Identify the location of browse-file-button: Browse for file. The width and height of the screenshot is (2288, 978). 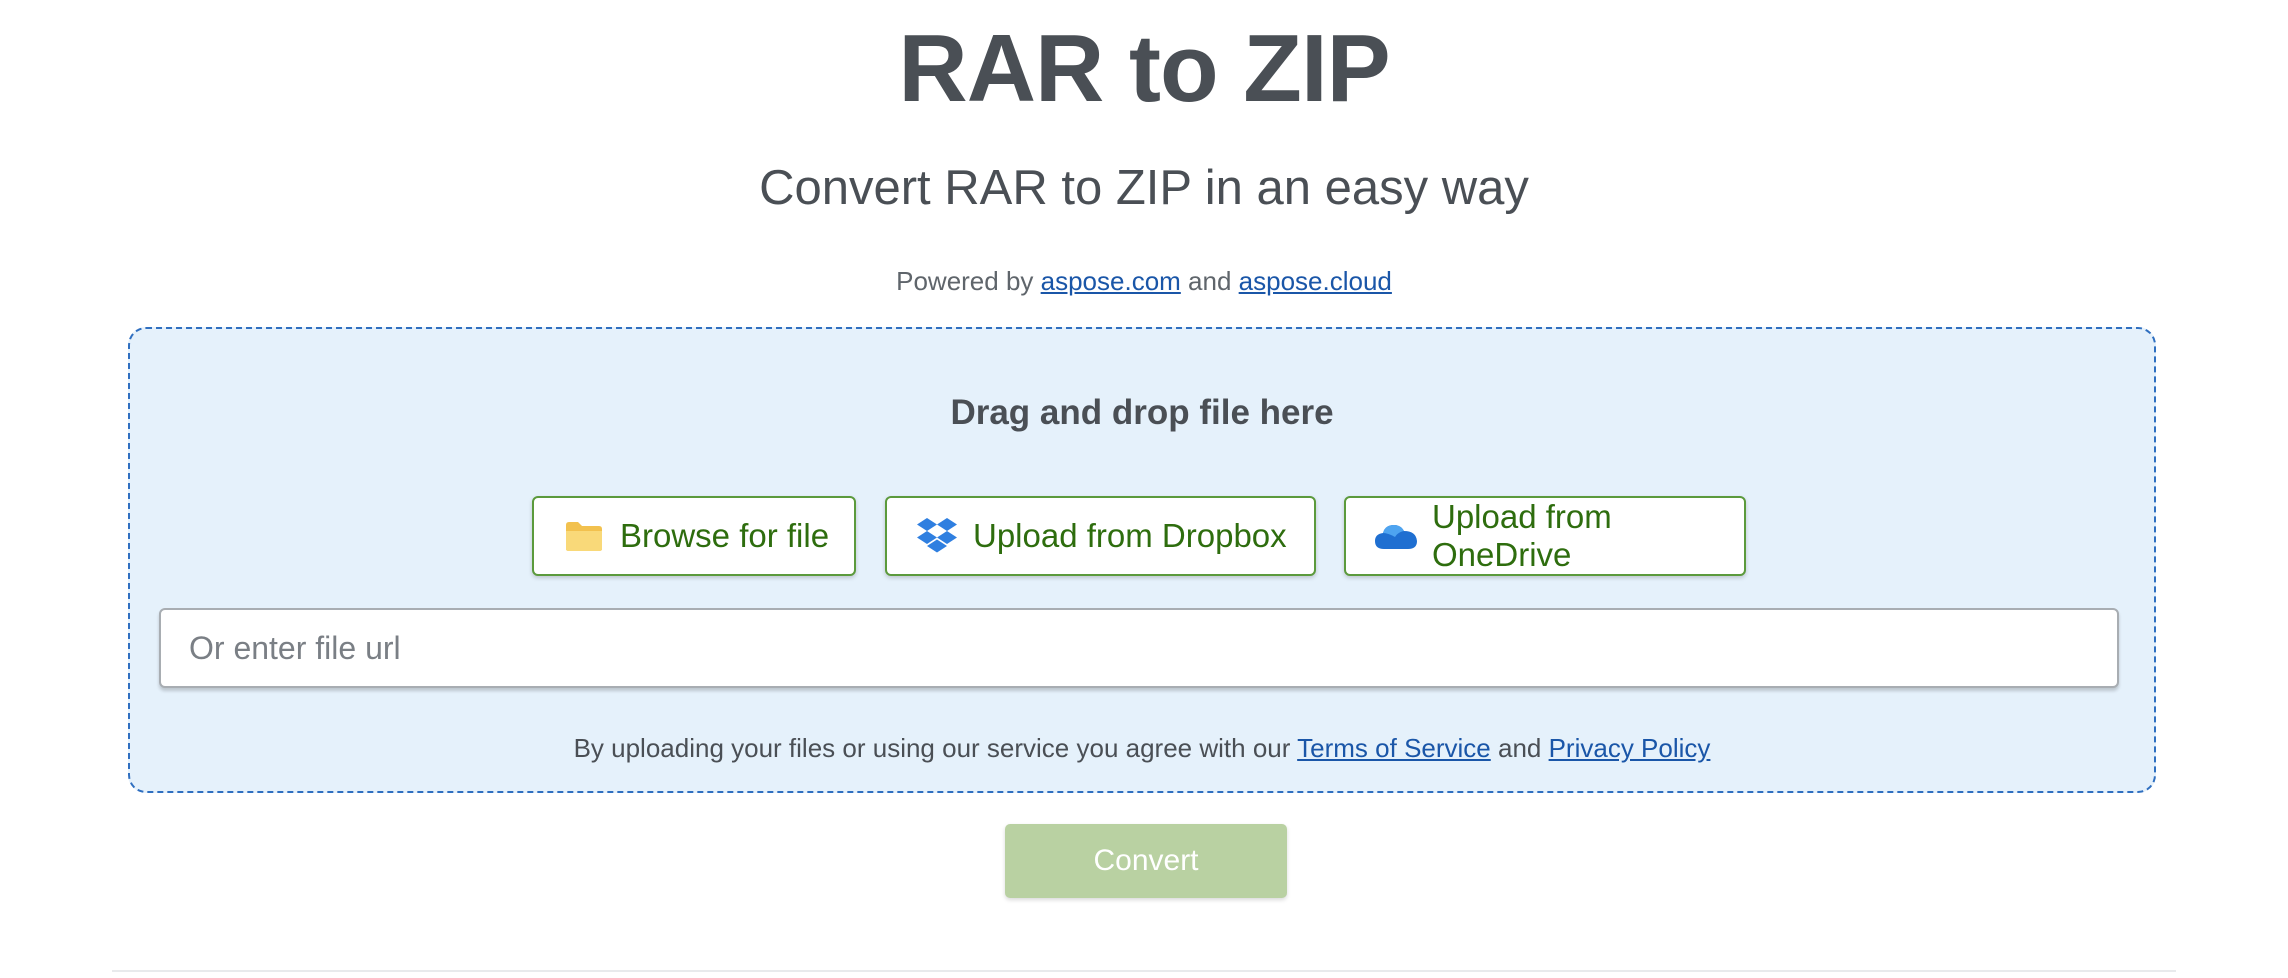
(694, 536).